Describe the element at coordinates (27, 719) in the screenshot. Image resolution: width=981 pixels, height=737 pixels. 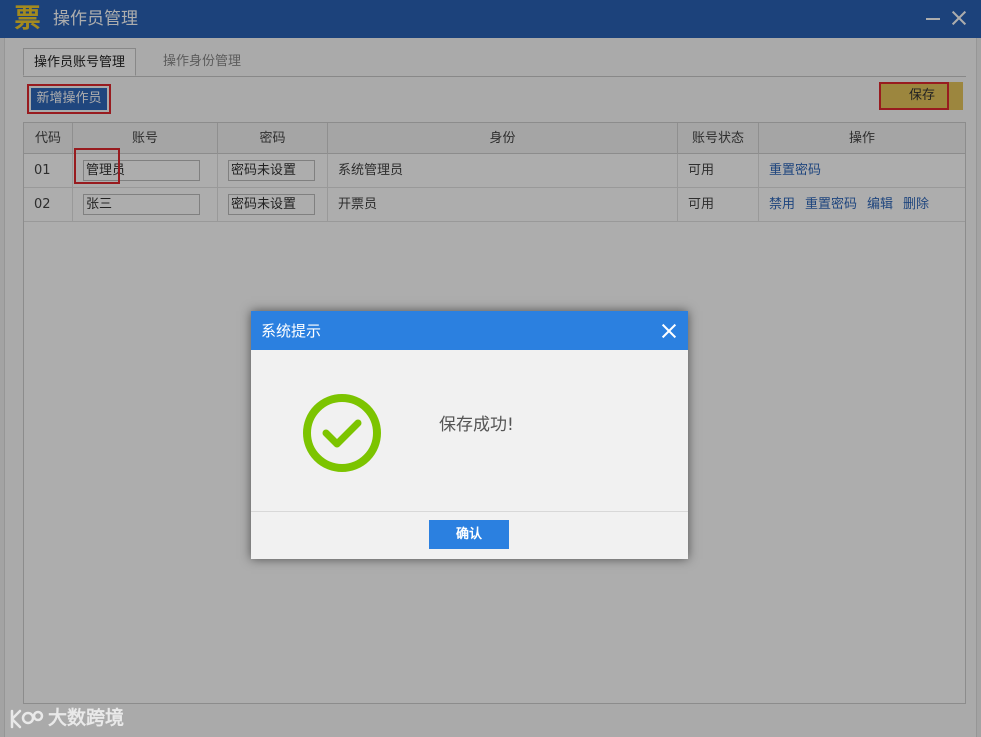
I see `watermark-logo-icon` at that location.